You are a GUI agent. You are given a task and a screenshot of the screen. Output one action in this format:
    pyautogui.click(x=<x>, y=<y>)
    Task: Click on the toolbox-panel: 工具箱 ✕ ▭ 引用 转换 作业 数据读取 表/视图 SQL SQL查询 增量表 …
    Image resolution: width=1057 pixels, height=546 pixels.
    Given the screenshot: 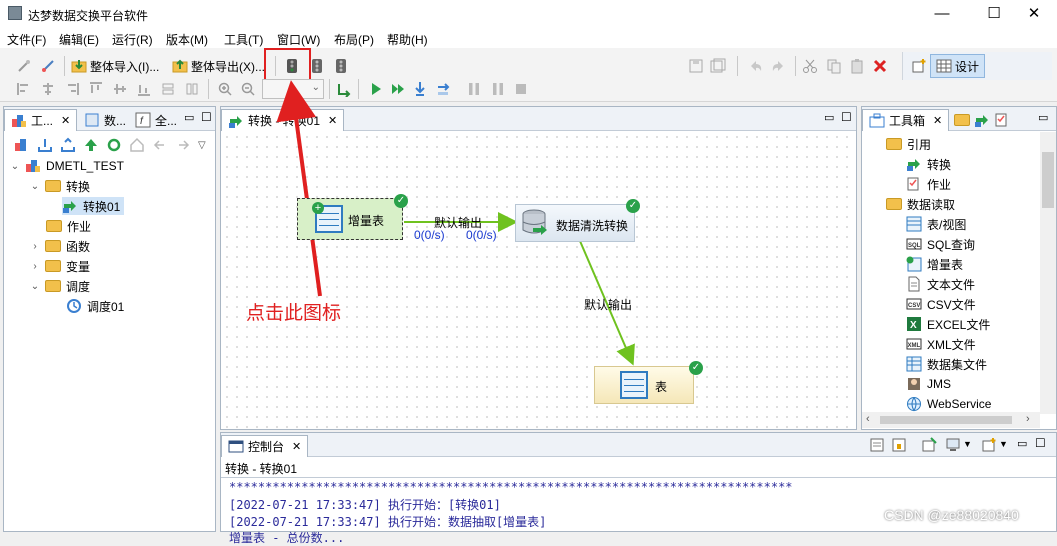 What is the action you would take?
    pyautogui.click(x=959, y=268)
    